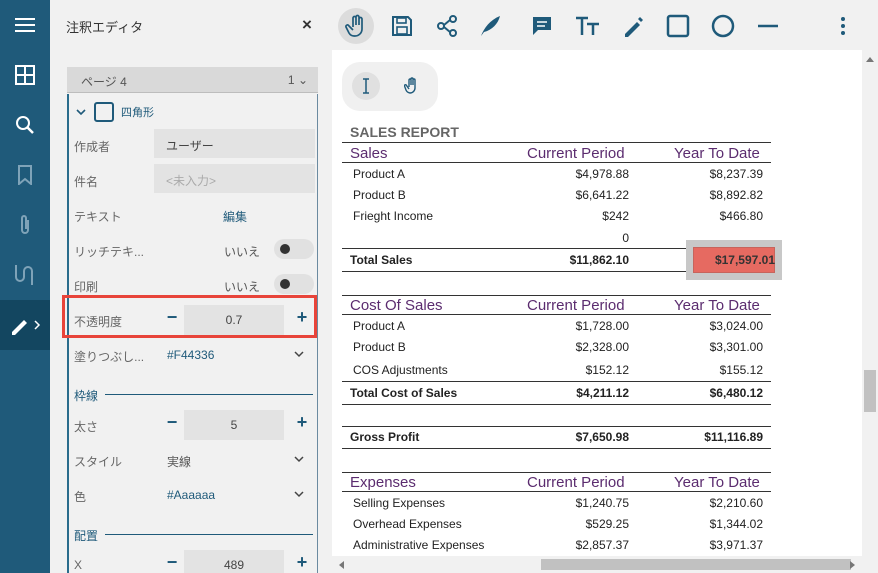  I want to click on panel-title: 注釈エディタ, so click(105, 27).